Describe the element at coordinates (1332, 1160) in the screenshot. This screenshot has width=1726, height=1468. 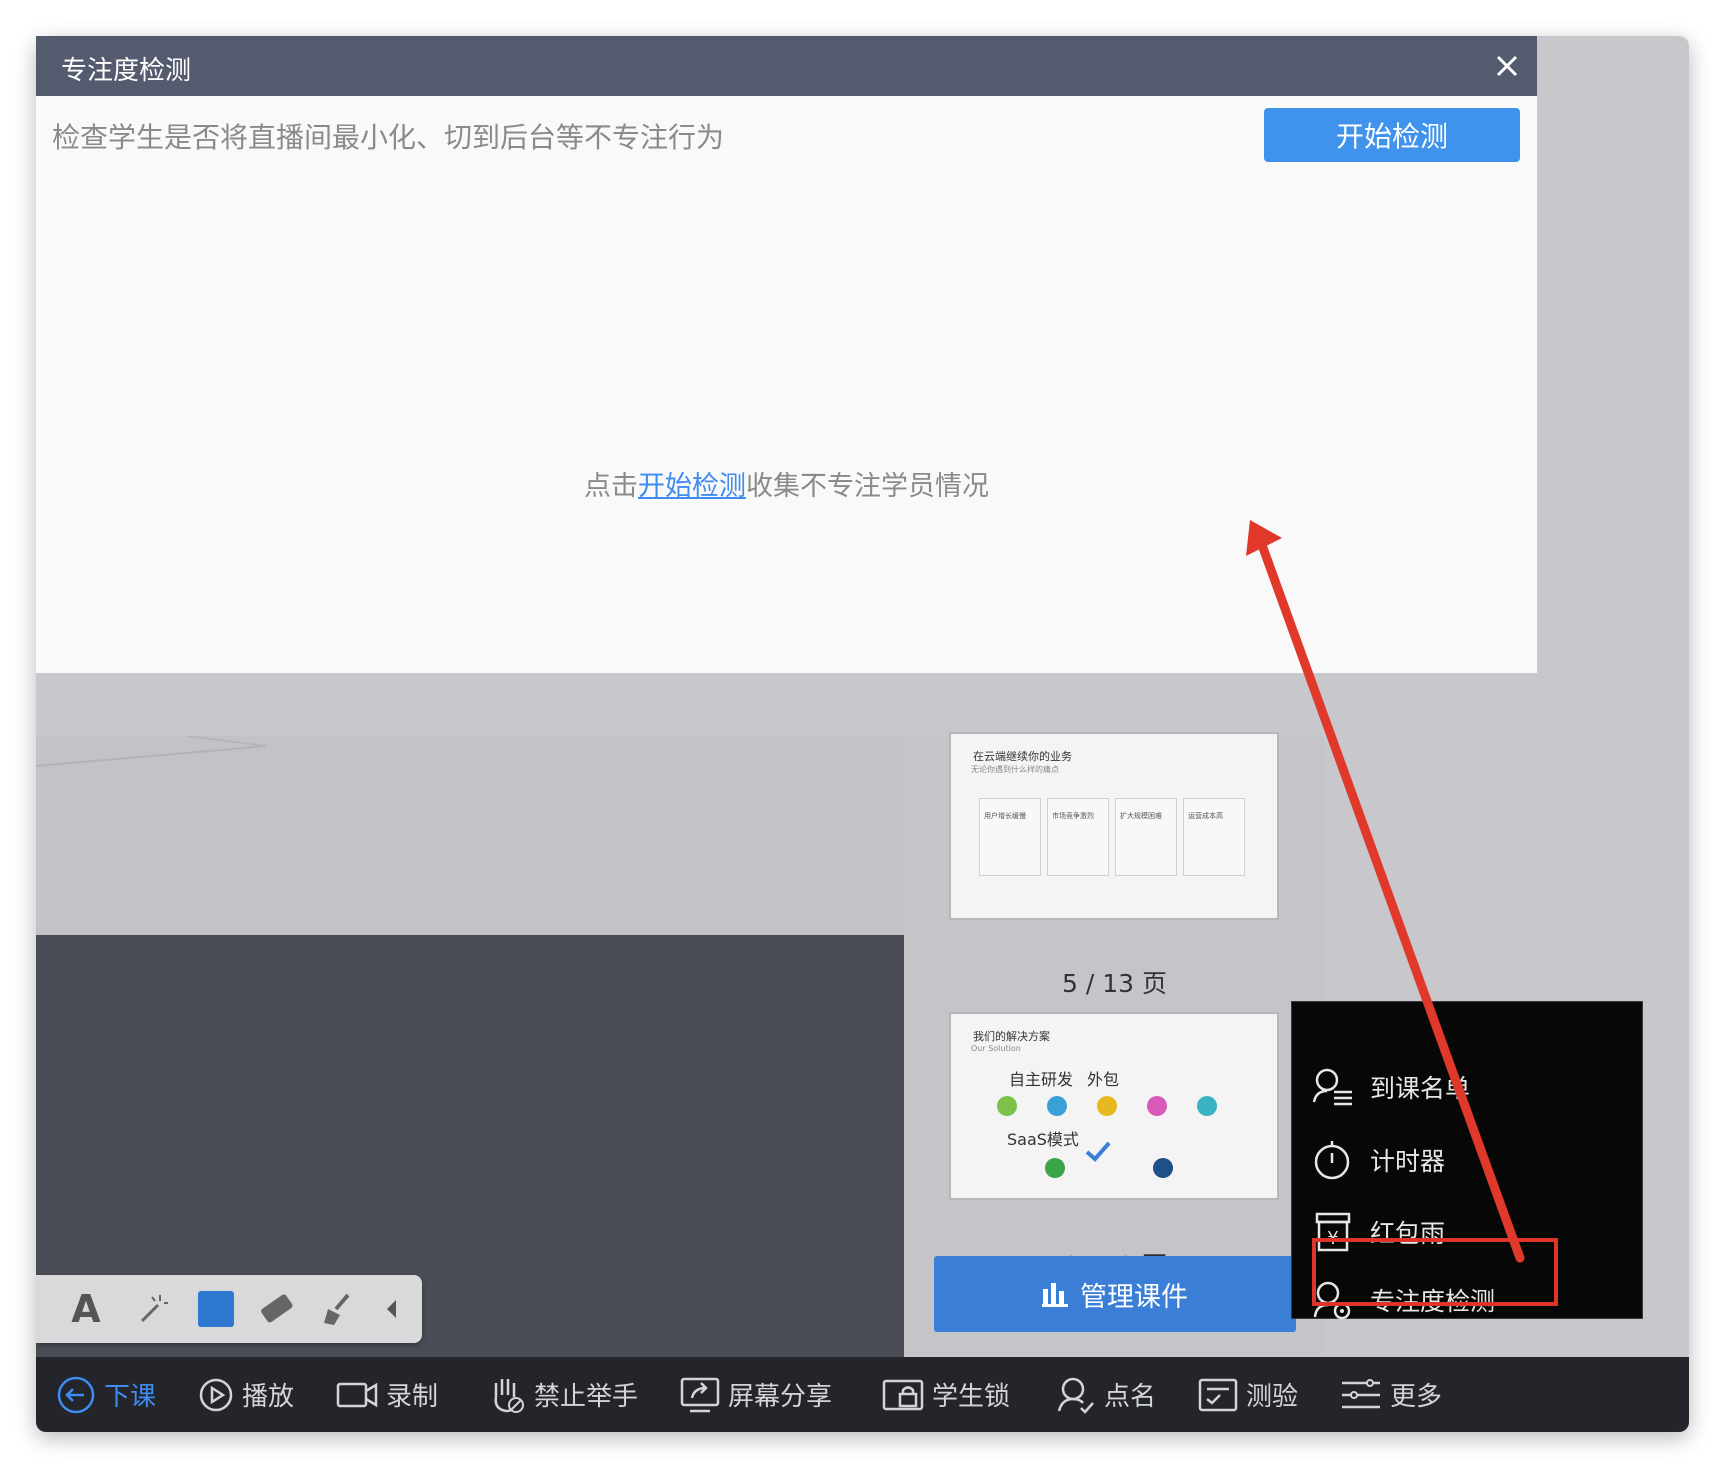
I see `timer-icon` at that location.